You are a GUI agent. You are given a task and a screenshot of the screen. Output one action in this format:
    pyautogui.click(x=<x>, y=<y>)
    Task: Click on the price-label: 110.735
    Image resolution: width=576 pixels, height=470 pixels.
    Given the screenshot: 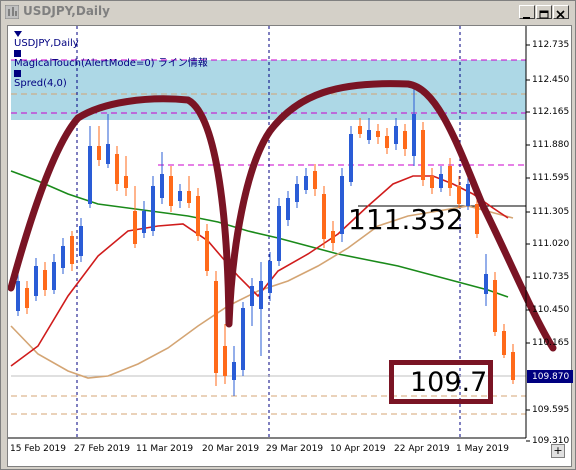 What is the action you would take?
    pyautogui.click(x=551, y=277)
    